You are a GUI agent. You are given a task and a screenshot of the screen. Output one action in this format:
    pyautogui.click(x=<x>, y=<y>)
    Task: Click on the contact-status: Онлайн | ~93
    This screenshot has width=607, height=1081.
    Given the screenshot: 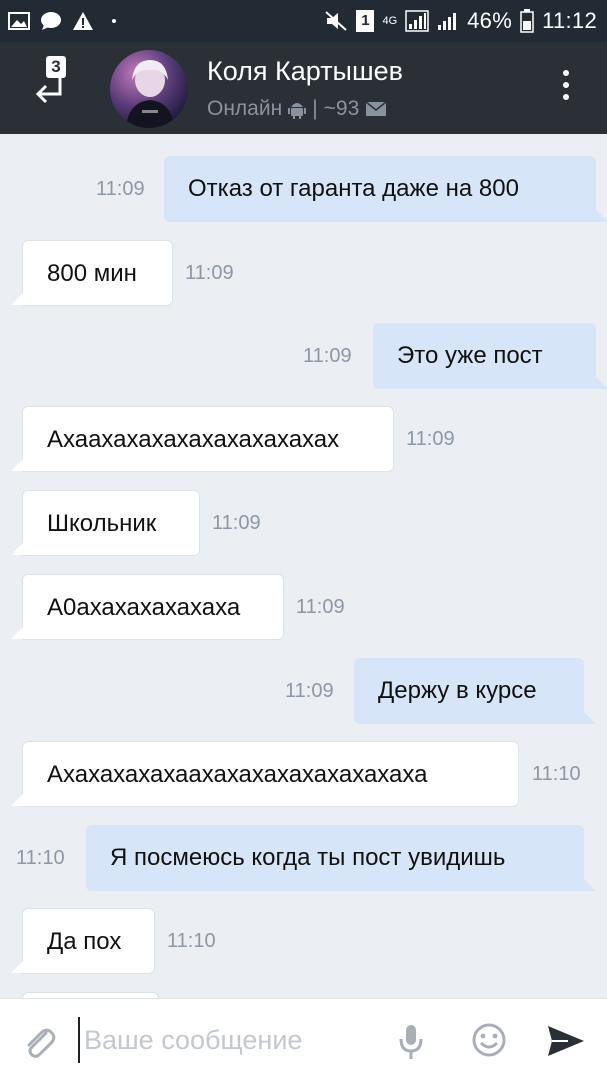 What is the action you would take?
    pyautogui.click(x=297, y=109)
    